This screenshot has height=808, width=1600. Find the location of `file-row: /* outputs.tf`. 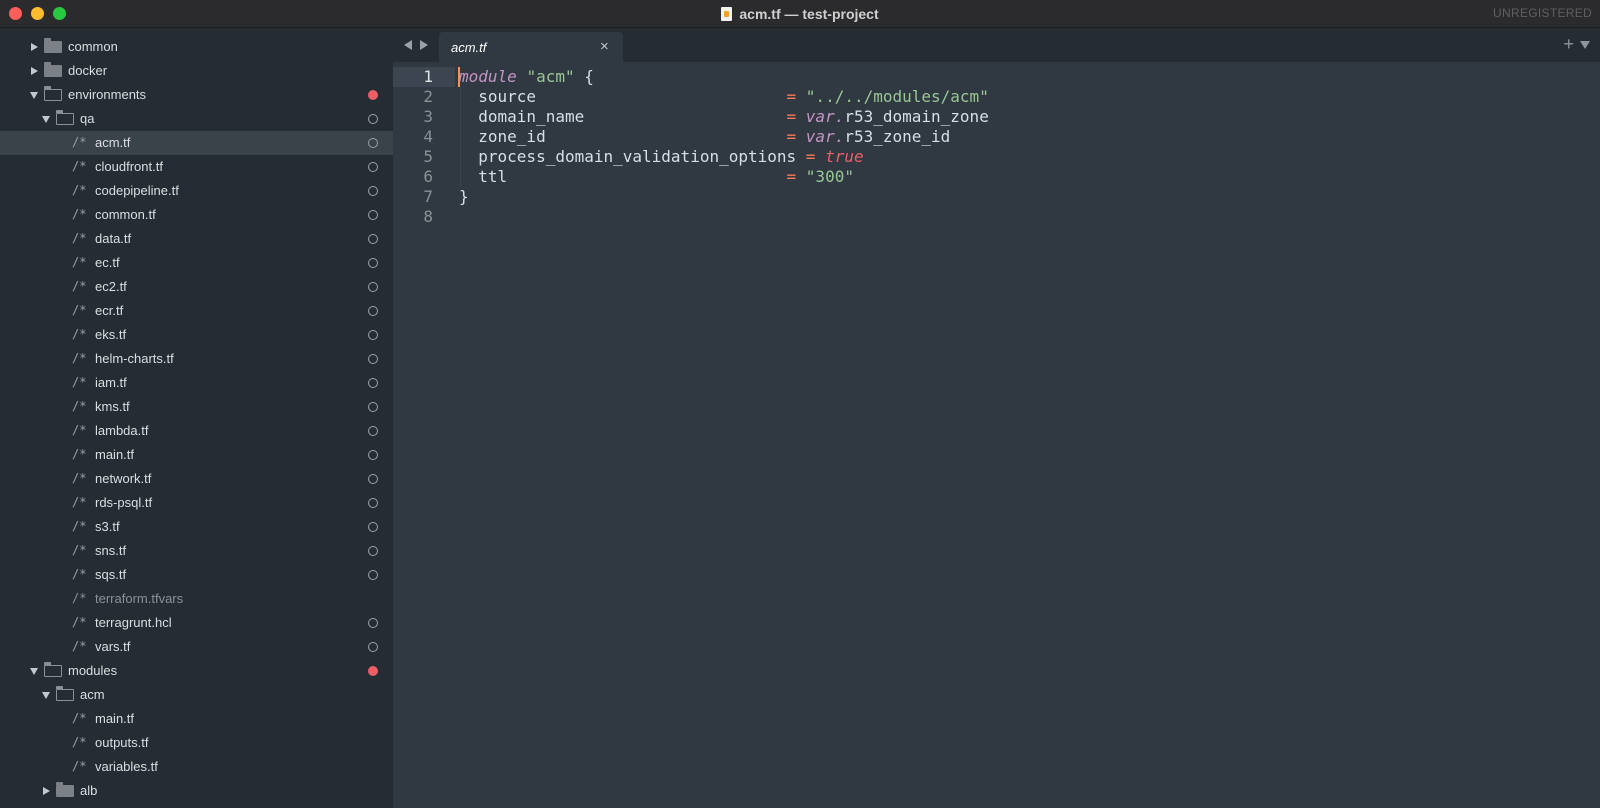

file-row: /* outputs.tf is located at coordinates (196, 743).